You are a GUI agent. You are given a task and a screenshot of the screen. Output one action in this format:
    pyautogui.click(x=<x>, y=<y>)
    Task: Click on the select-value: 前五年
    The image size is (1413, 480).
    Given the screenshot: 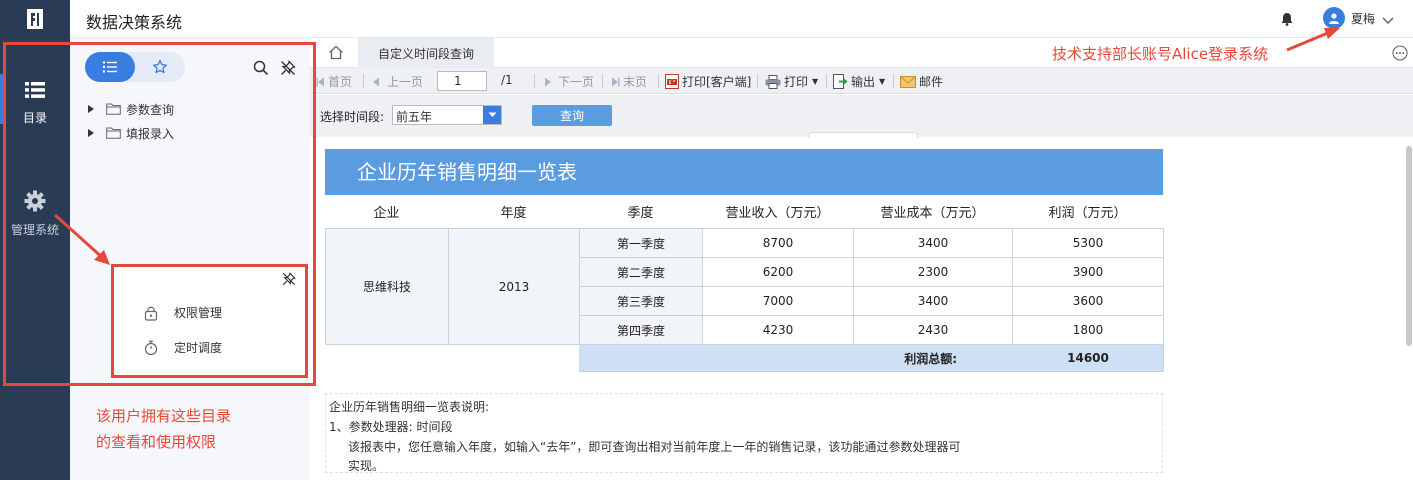 What is the action you would take?
    pyautogui.click(x=414, y=117)
    